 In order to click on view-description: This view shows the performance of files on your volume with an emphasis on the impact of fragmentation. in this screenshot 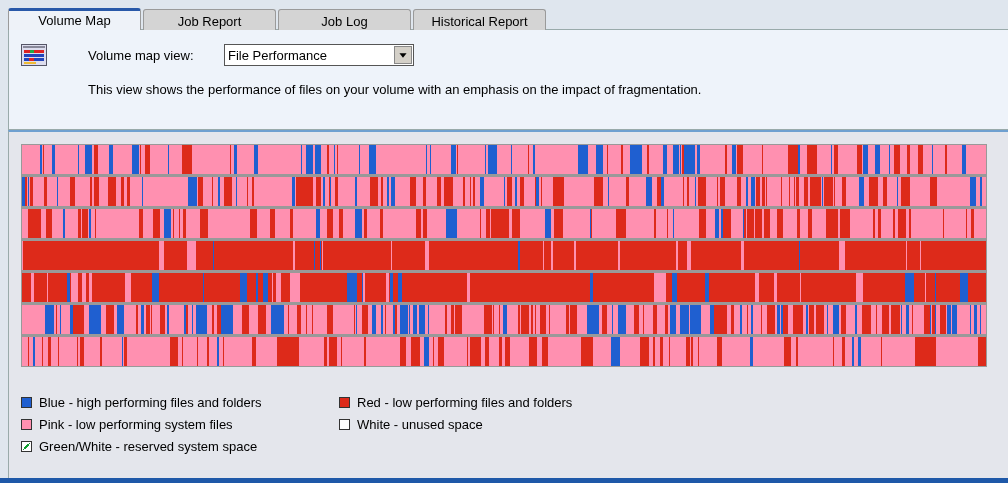, I will do `click(395, 89)`.